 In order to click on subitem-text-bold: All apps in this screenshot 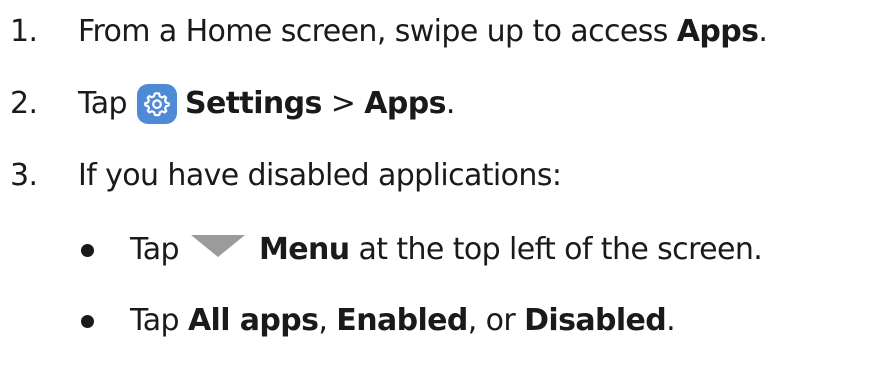, I will do `click(253, 320)`.